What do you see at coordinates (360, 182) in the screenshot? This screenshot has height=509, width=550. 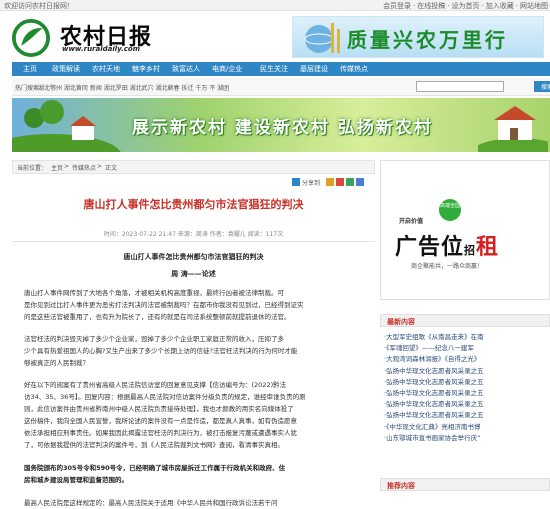 I see `more-share-icon` at bounding box center [360, 182].